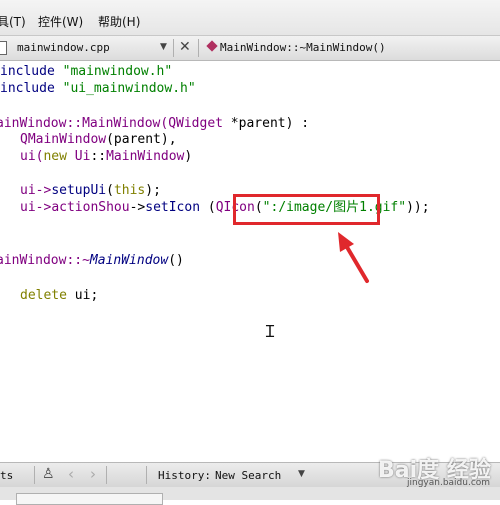 The image size is (500, 505). What do you see at coordinates (60, 21) in the screenshot?
I see `menu-widgets: 控件(W)` at bounding box center [60, 21].